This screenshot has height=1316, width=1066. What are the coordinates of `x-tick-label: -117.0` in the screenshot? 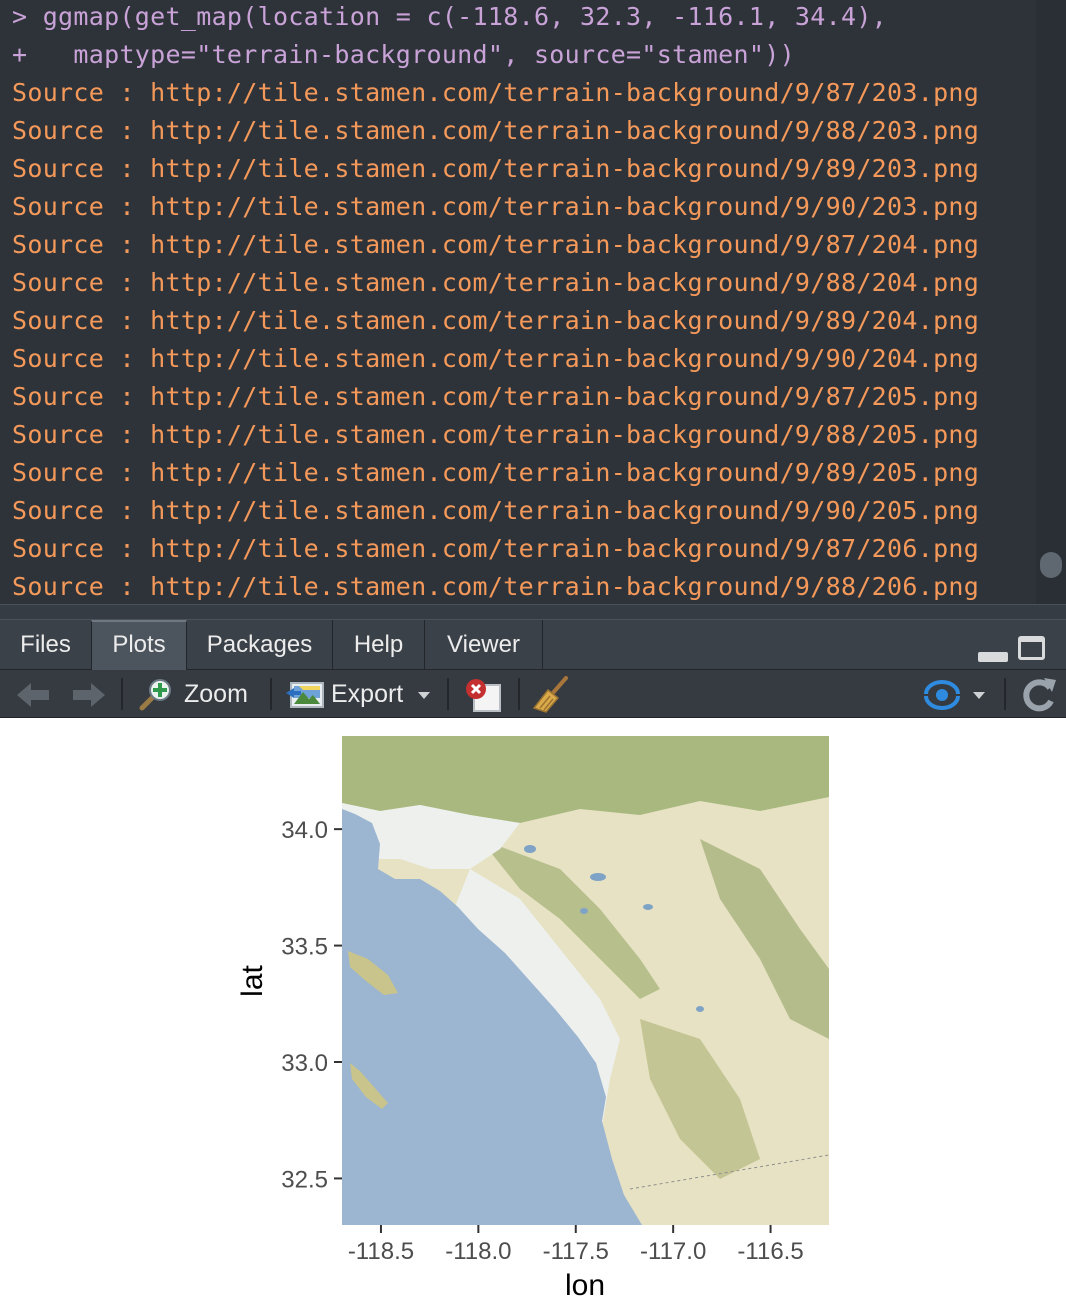 It's located at (673, 1251).